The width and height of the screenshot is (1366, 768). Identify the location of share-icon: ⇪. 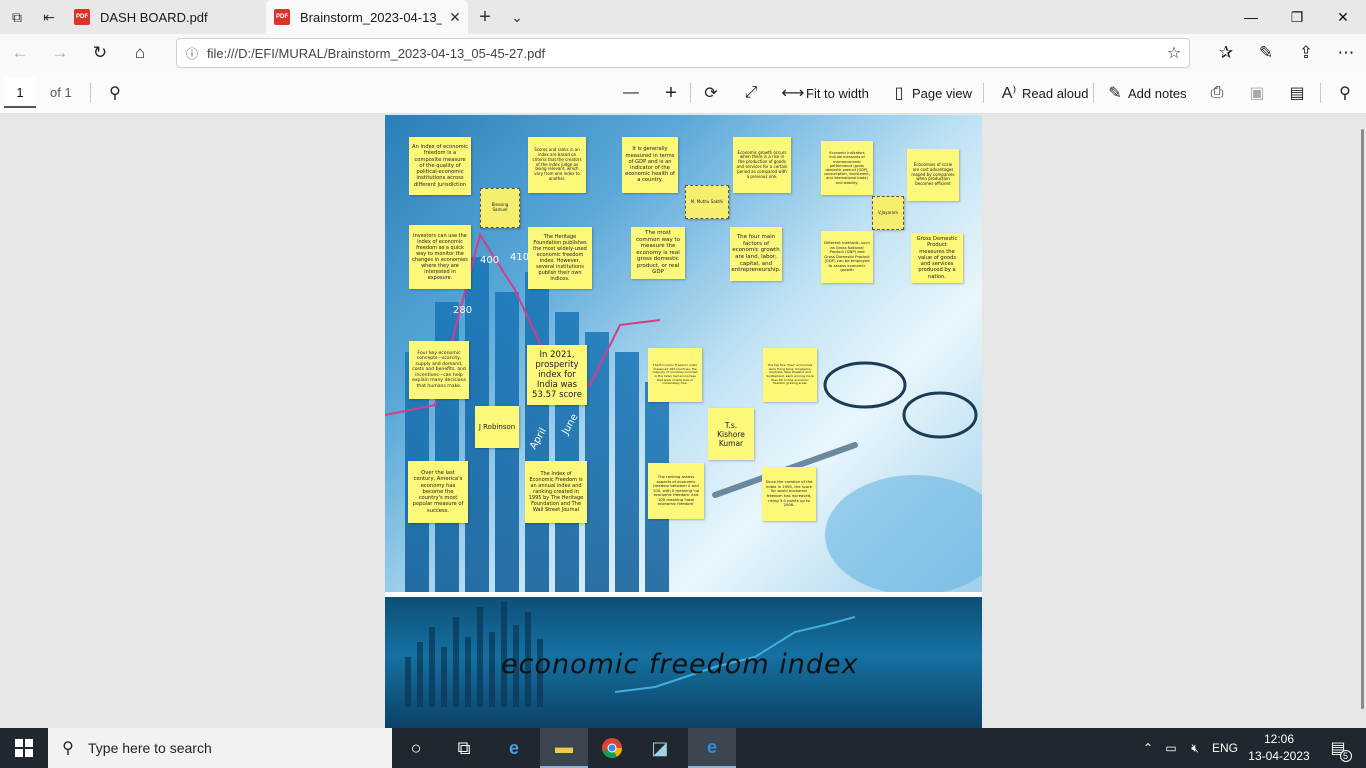
(1306, 53).